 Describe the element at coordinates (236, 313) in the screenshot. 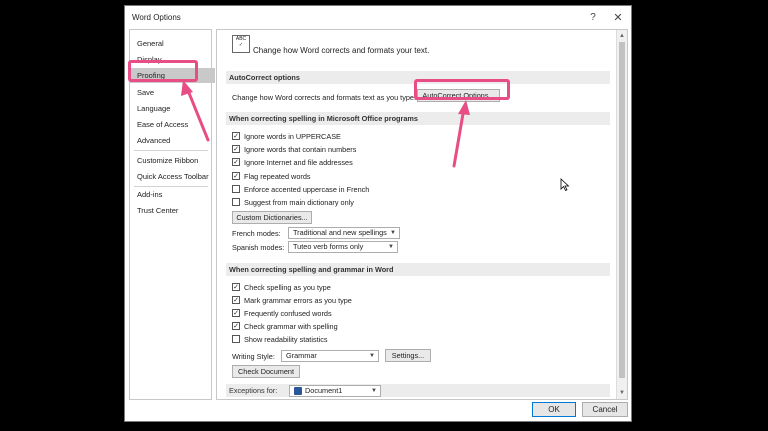

I see `checkbox-confused-words: ✓` at that location.